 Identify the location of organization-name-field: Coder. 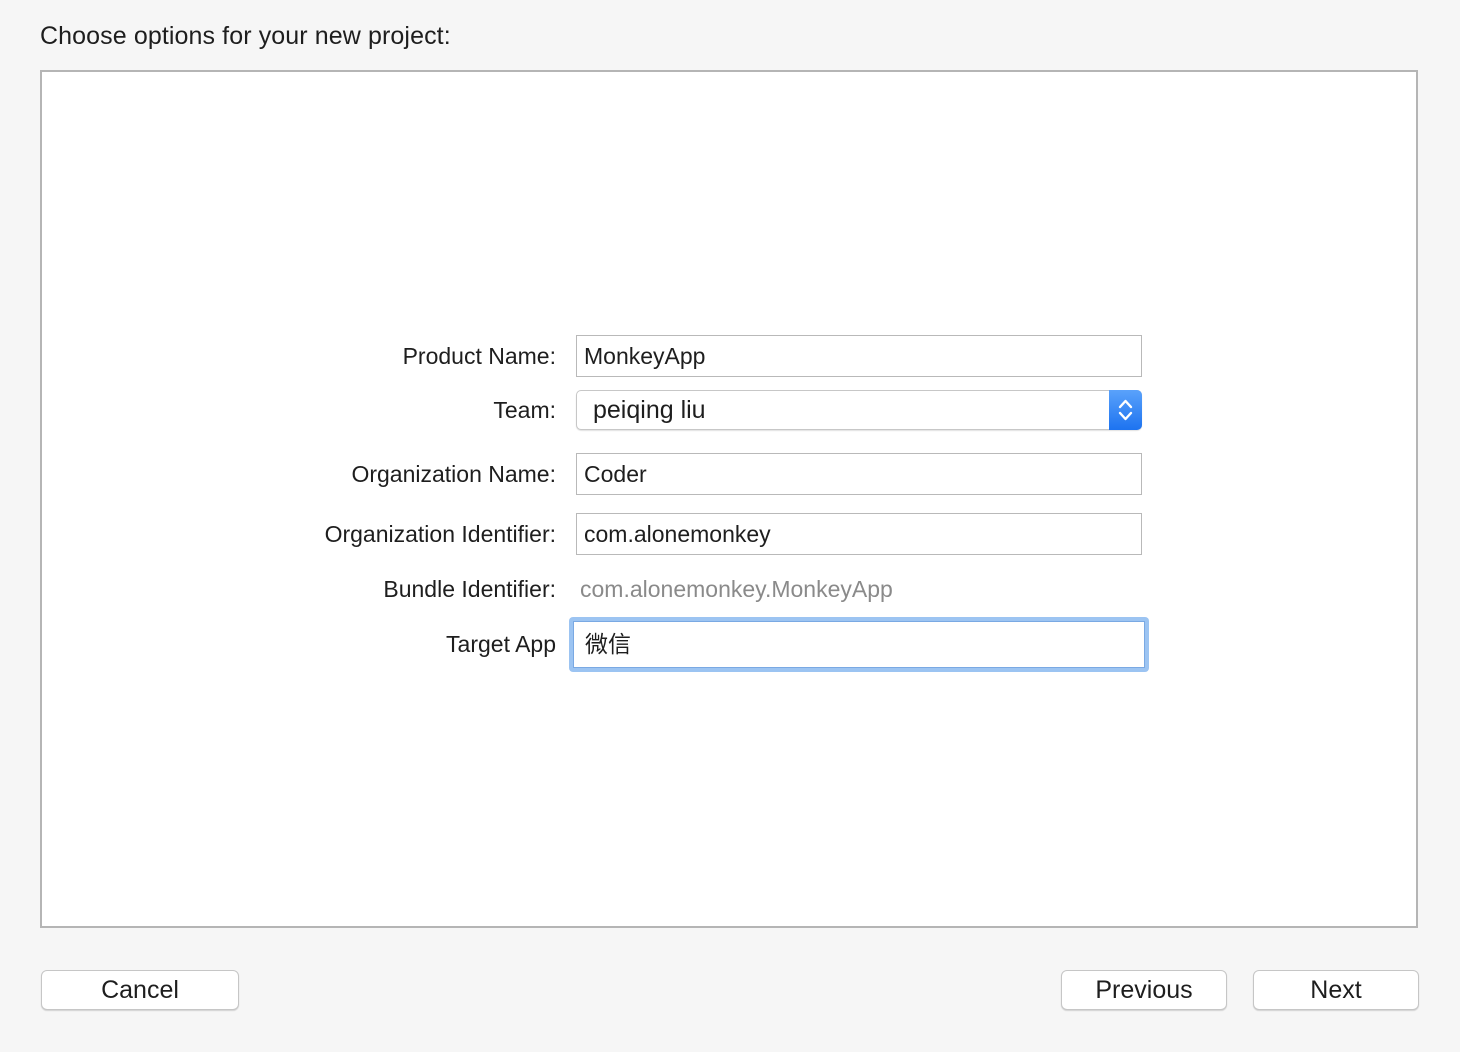
(859, 474).